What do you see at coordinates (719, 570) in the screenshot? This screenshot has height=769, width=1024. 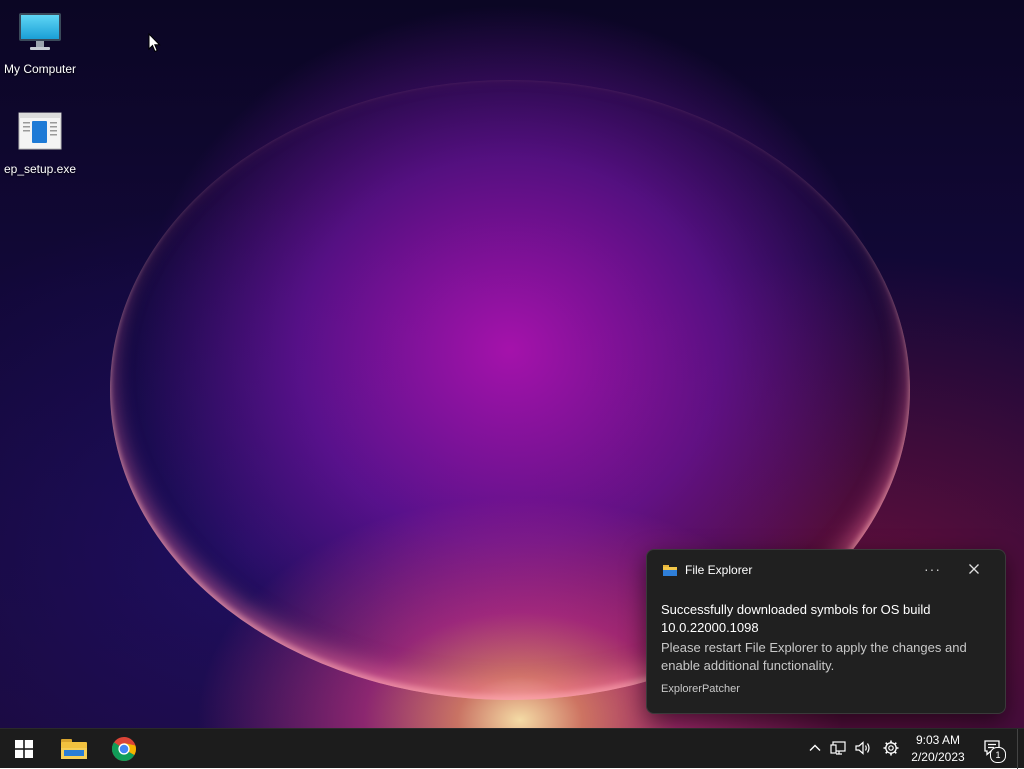 I see `toast-app-name: File Explorer` at bounding box center [719, 570].